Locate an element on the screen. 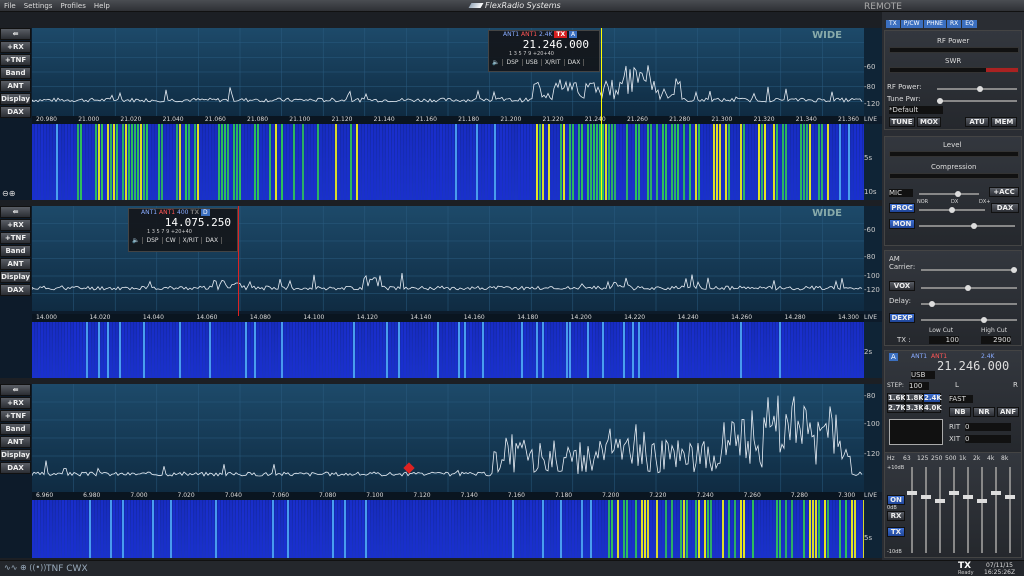  filter-2-7k: 2.7K is located at coordinates (896, 408).